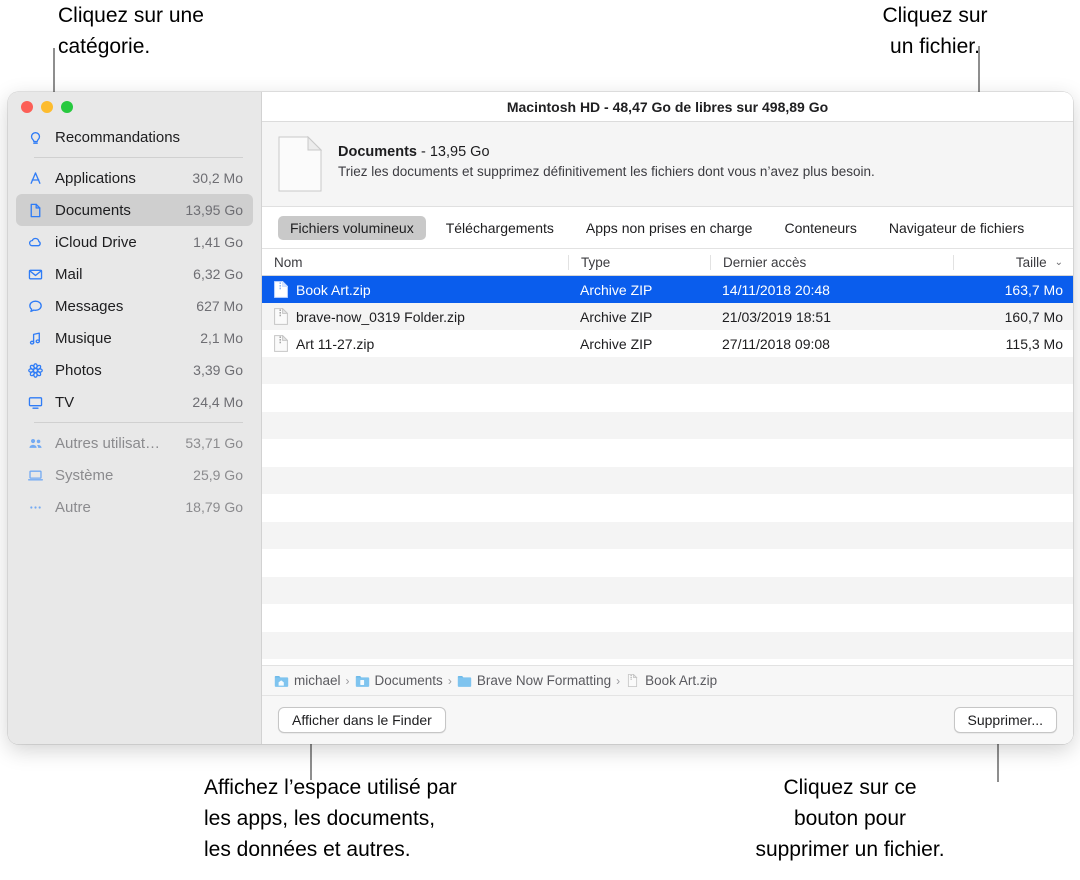  I want to click on breadcrumb-label: michael, so click(317, 680).